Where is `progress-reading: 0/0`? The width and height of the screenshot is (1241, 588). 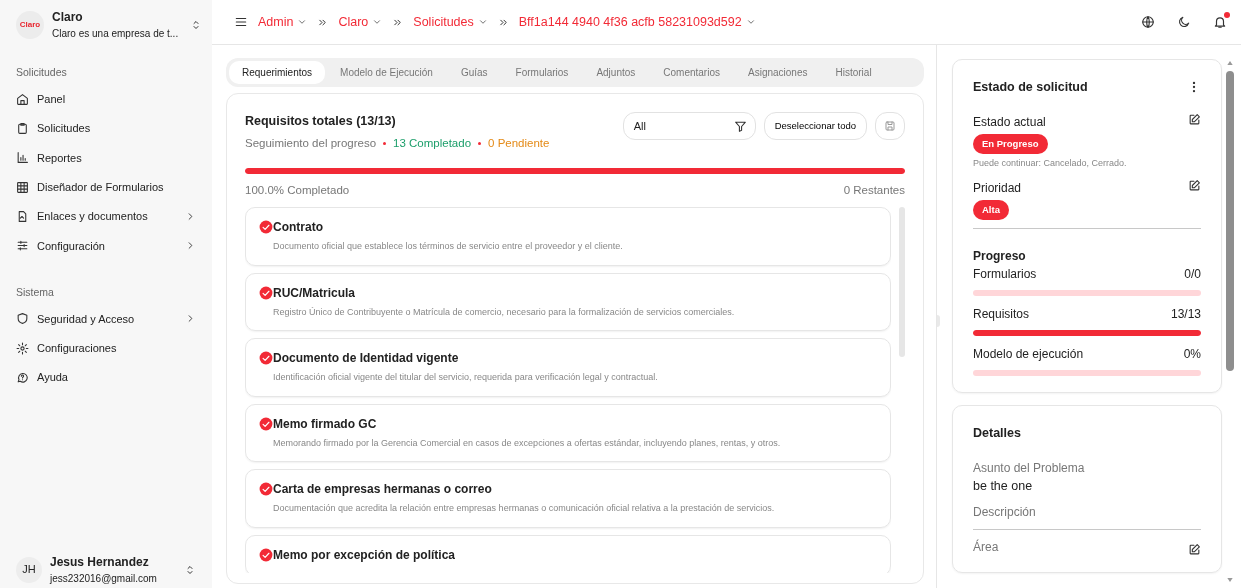 progress-reading: 0/0 is located at coordinates (1192, 274).